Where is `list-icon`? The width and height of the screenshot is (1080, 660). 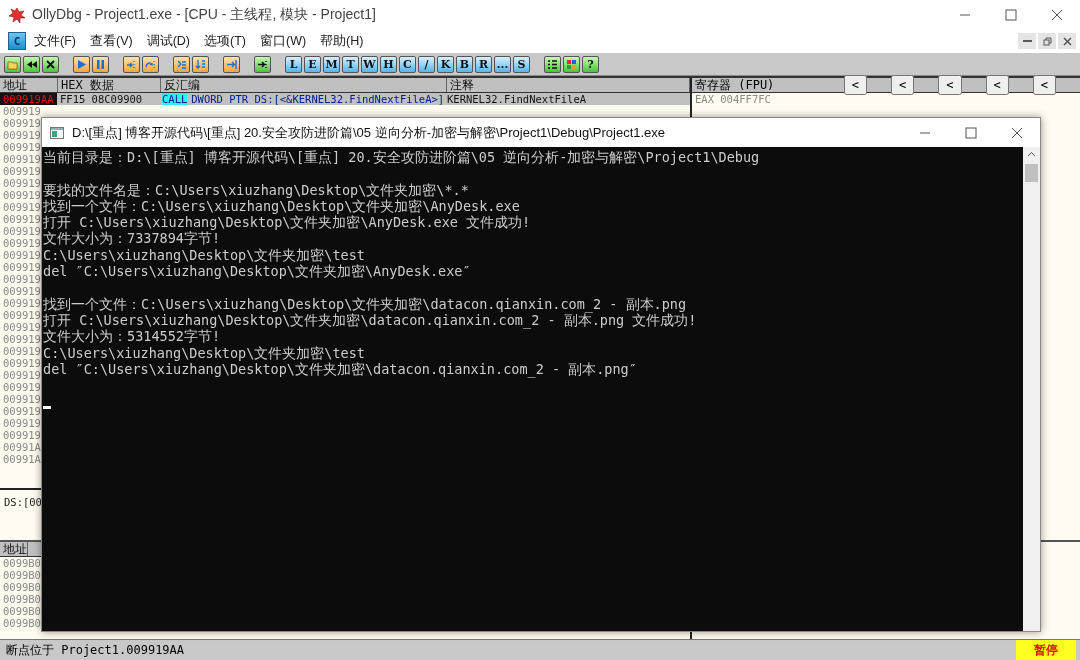 list-icon is located at coordinates (552, 64).